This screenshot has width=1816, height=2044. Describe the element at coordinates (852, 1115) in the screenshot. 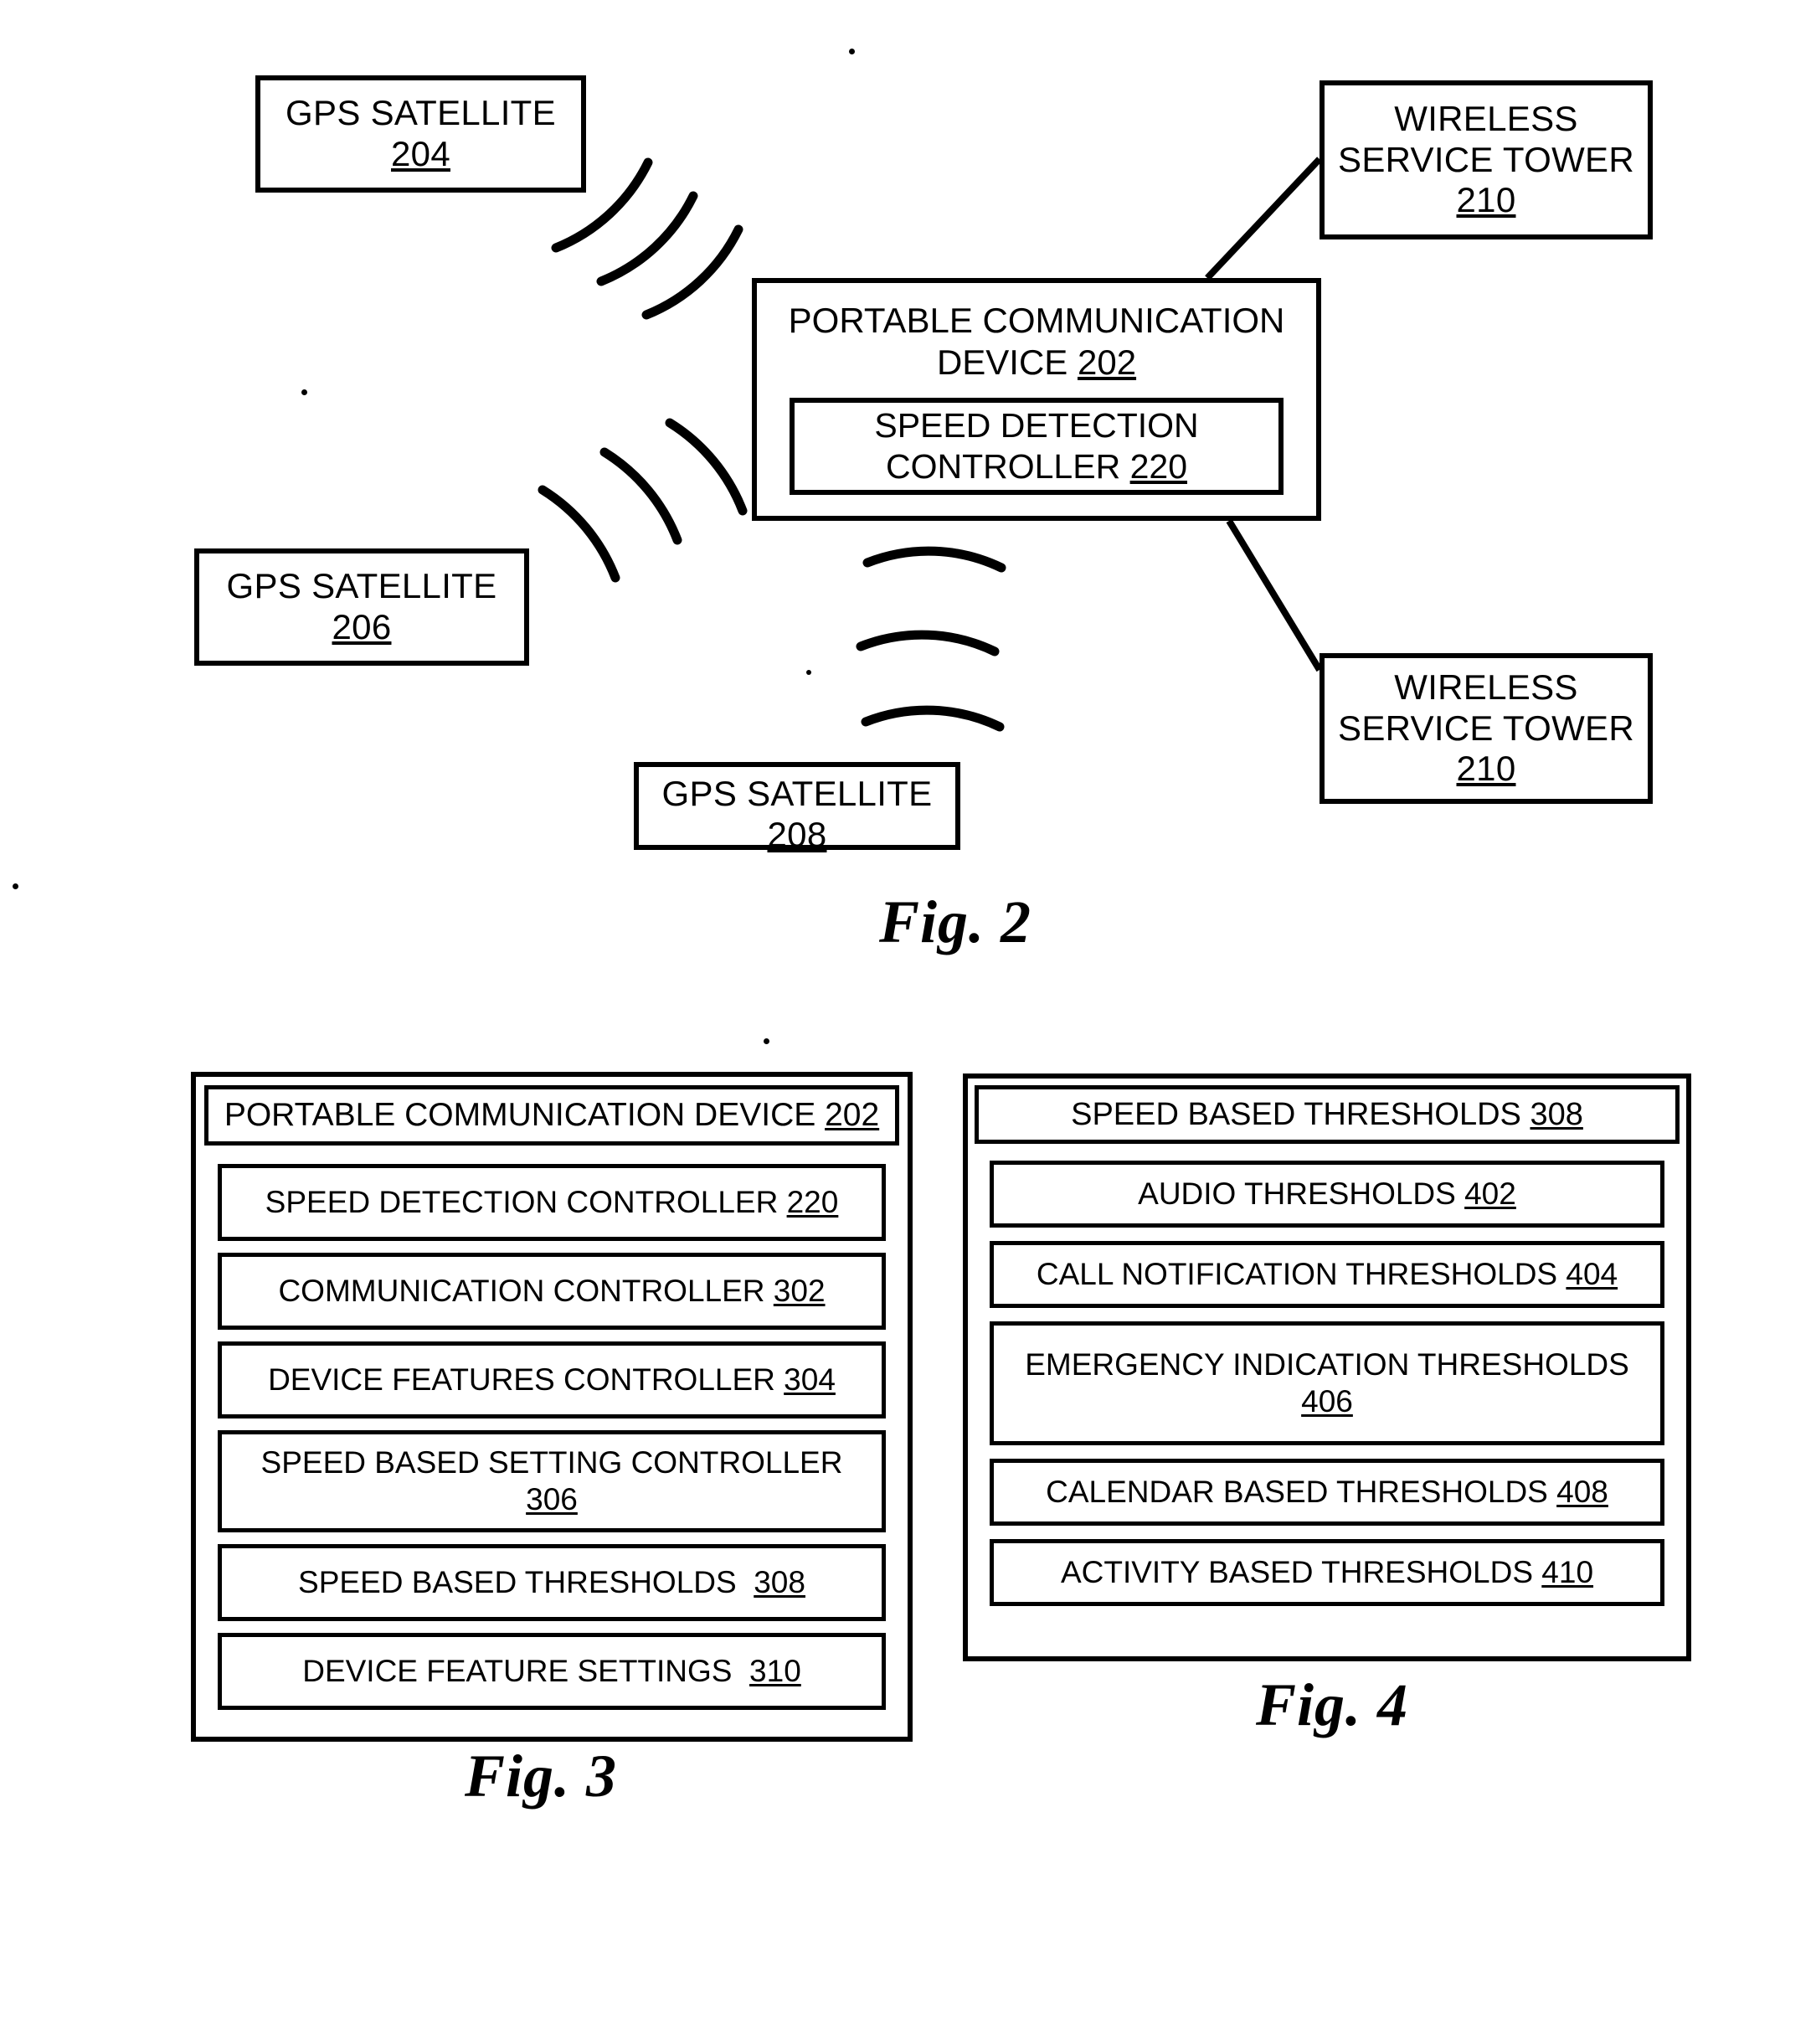

I see `figure-3-header-refnum: 202` at that location.